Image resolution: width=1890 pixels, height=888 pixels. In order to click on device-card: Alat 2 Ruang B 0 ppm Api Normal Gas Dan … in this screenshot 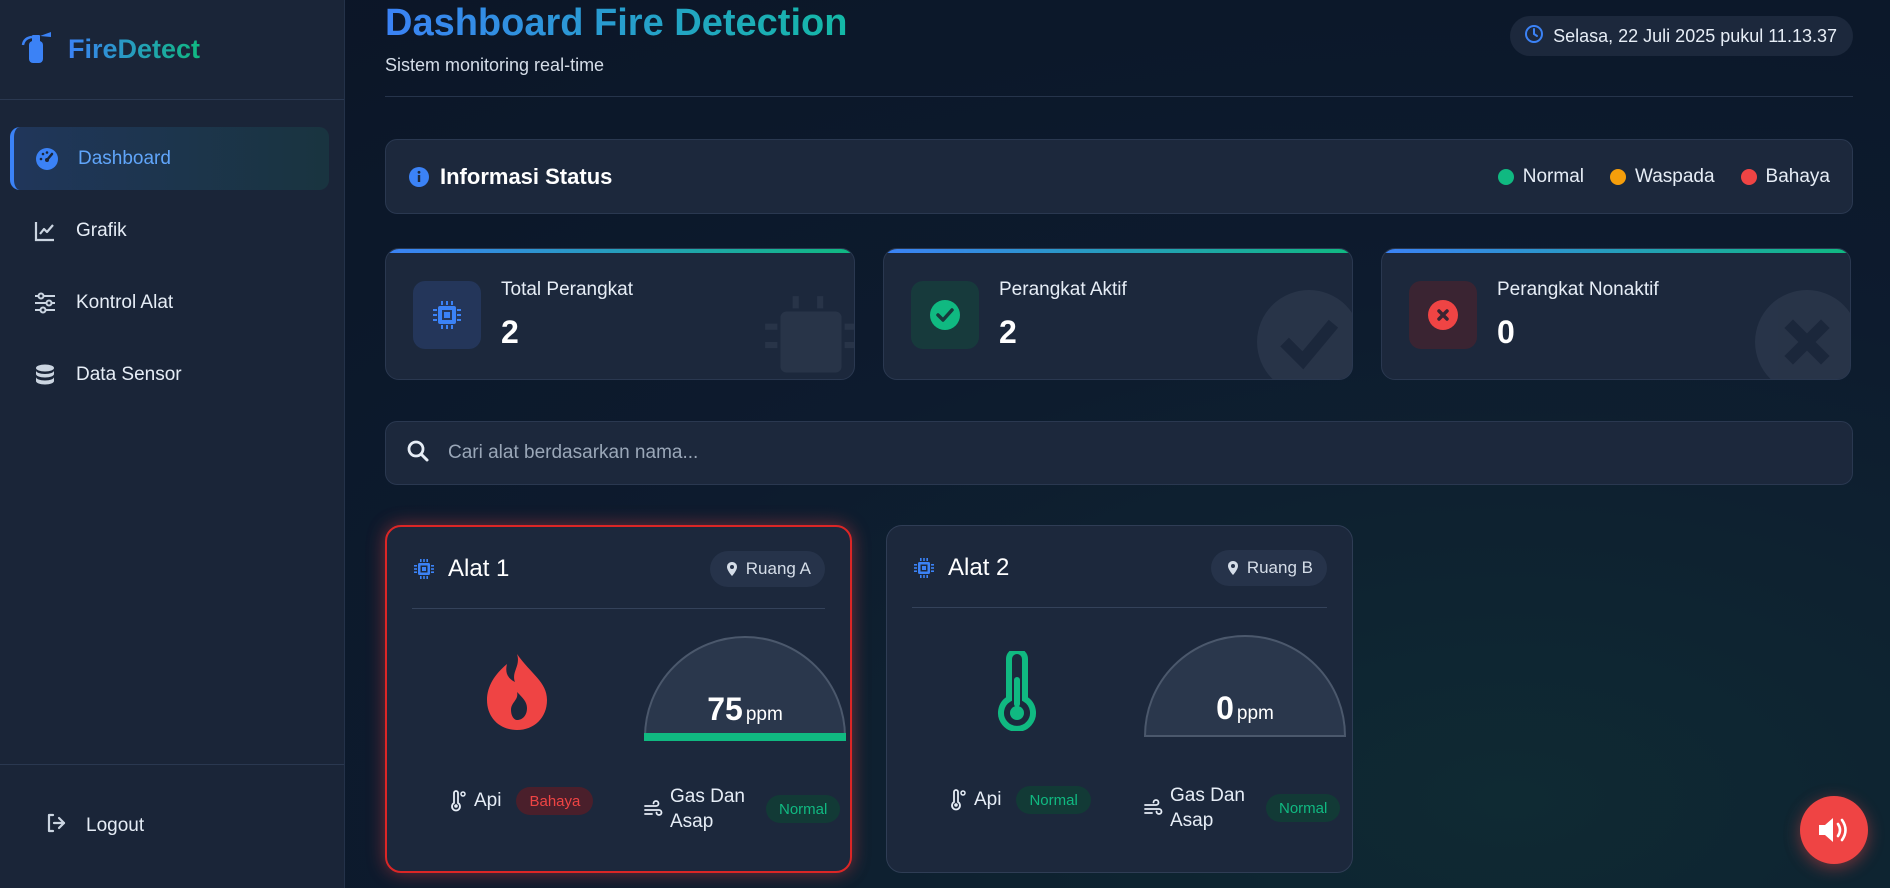, I will do `click(1119, 699)`.